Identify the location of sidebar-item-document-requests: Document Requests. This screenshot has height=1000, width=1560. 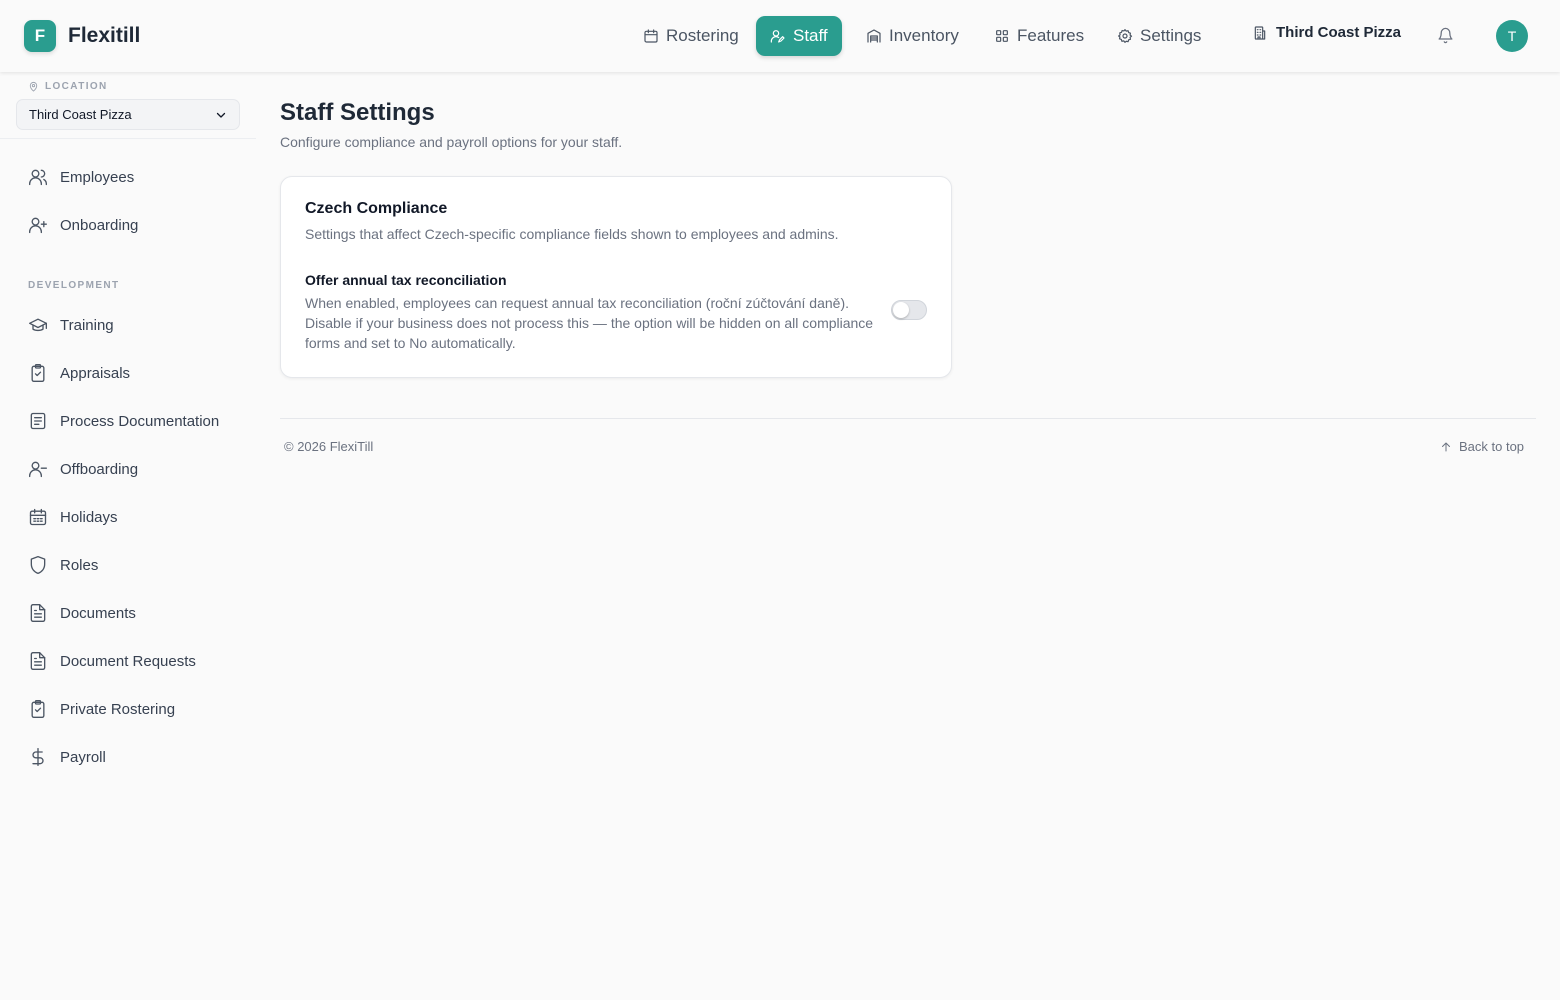
(128, 661).